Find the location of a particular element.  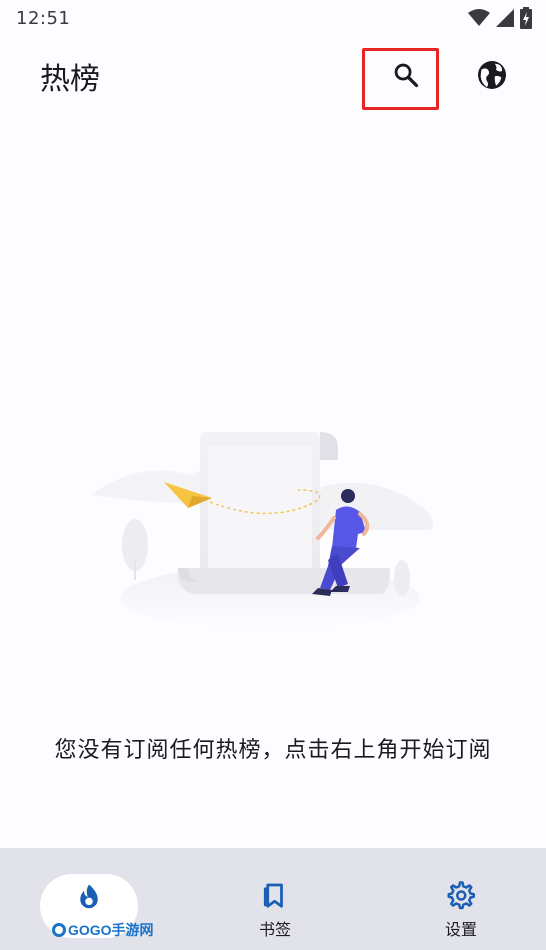

globe-button is located at coordinates (492, 75).